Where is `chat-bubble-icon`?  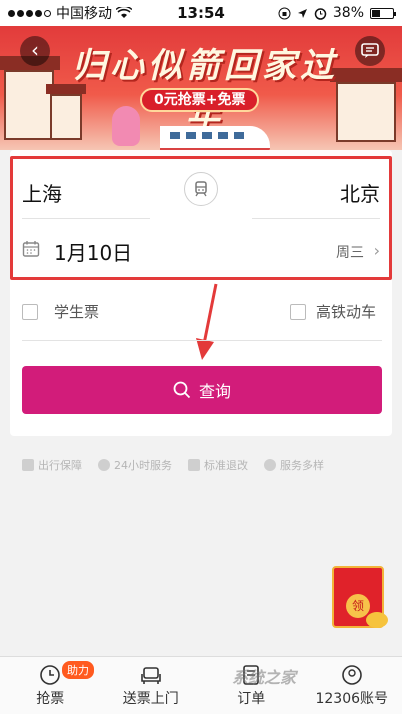 chat-bubble-icon is located at coordinates (370, 50).